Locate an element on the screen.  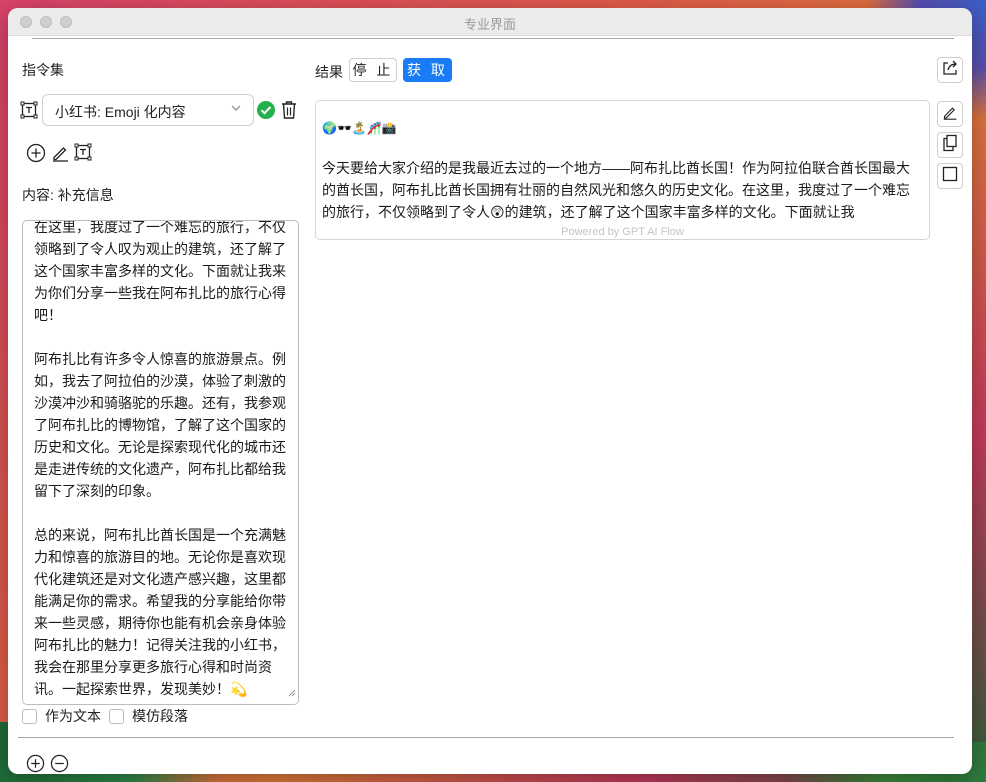
copy-button is located at coordinates (950, 145).